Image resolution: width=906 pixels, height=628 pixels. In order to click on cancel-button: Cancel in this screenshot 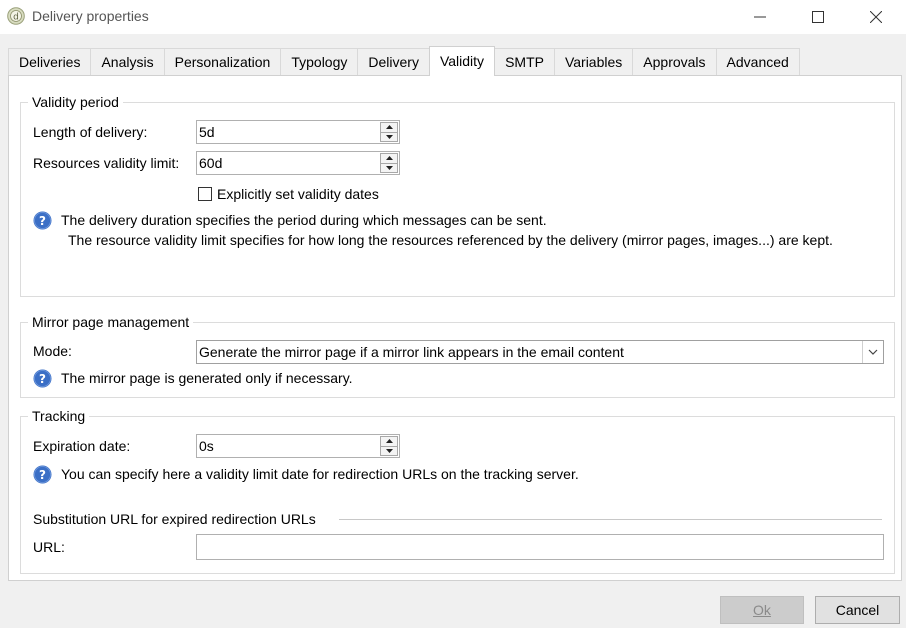, I will do `click(857, 610)`.